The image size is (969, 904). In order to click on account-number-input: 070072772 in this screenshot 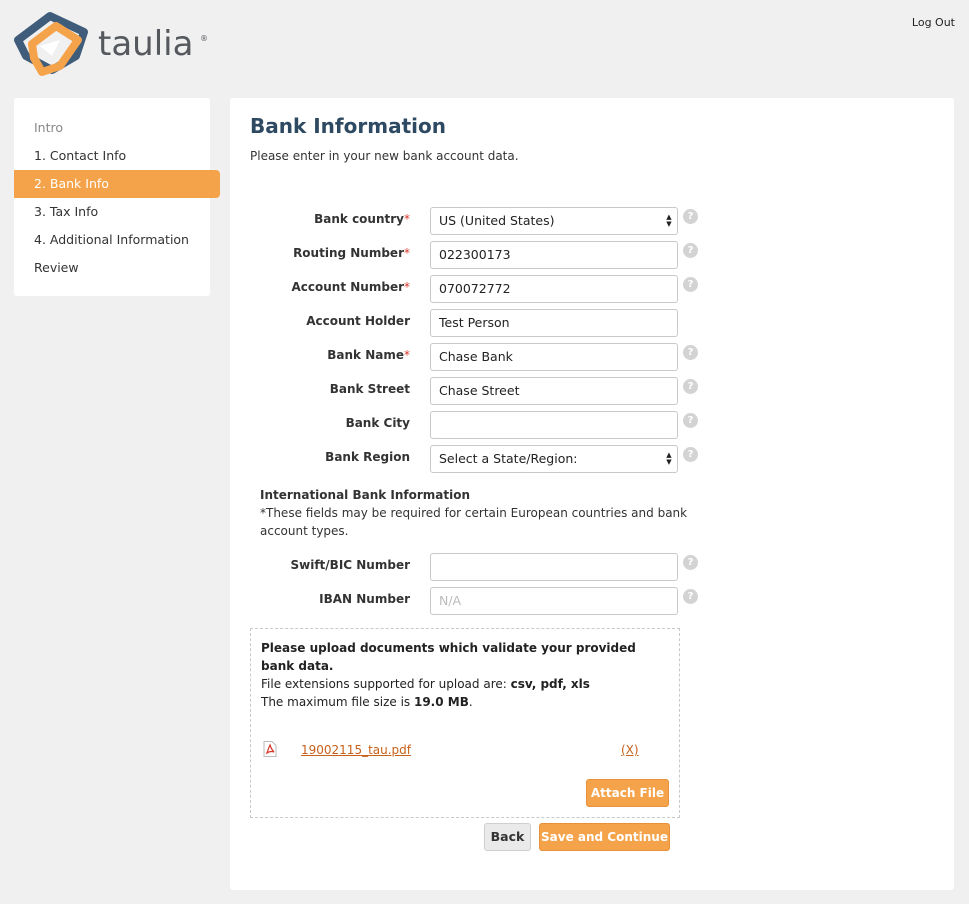, I will do `click(554, 289)`.